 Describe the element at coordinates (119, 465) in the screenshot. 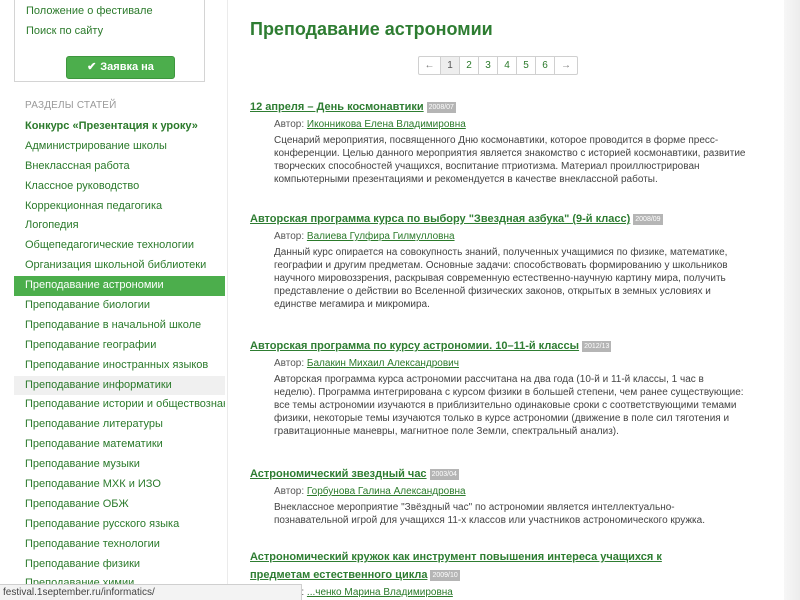

I see `nav-item: Преподавание музыки` at that location.